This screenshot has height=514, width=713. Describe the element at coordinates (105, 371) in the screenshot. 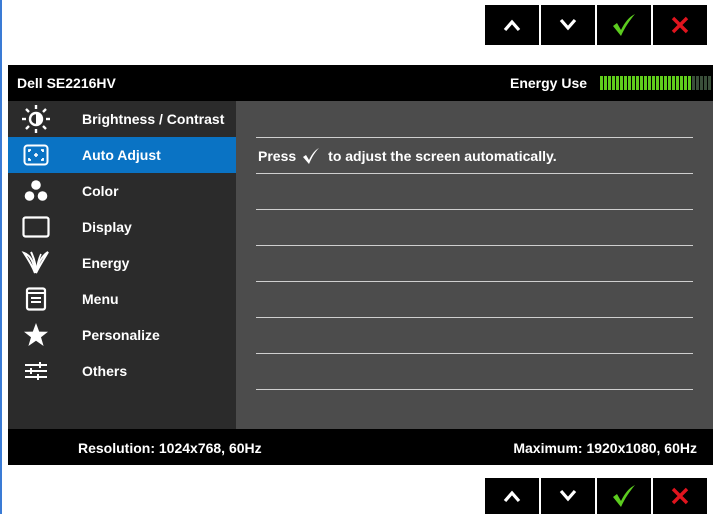

I see `menu-item-label: Others` at that location.